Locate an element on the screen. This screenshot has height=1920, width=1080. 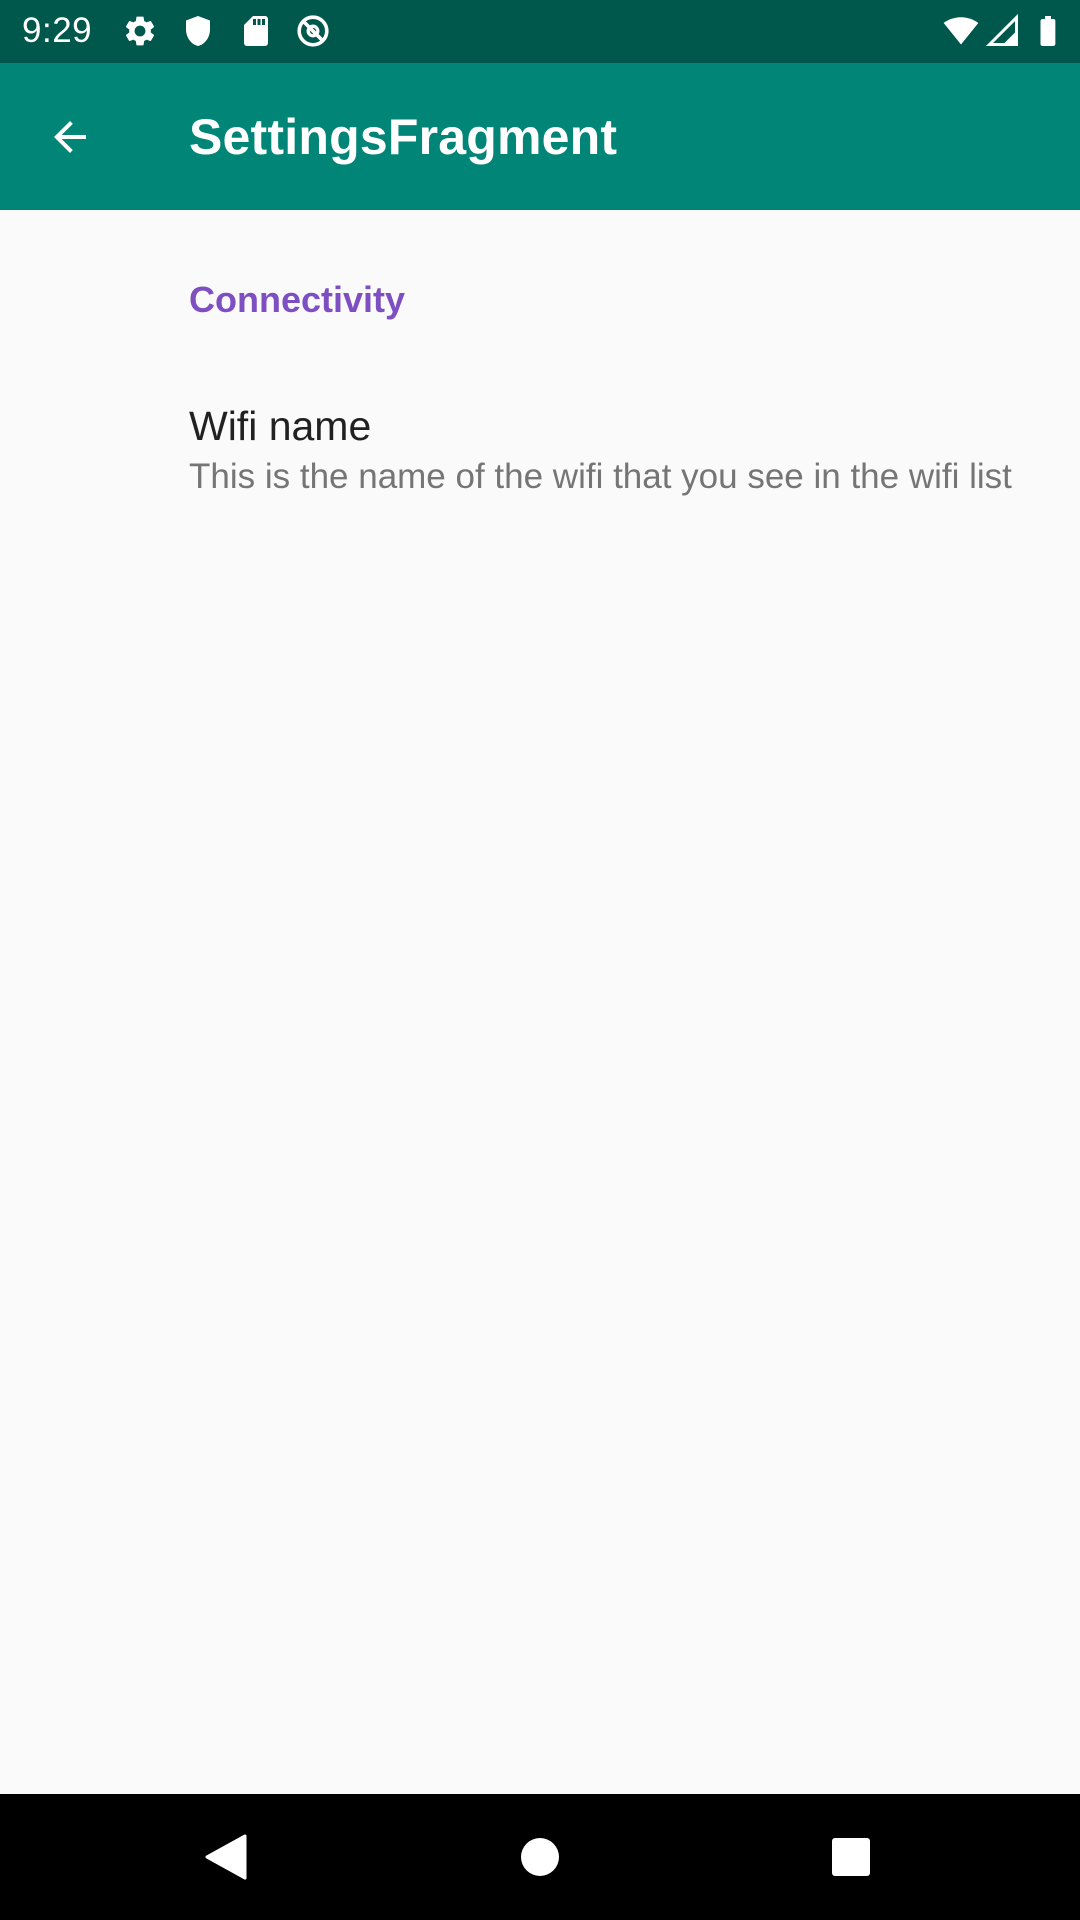
nav-home-button is located at coordinates (540, 1857).